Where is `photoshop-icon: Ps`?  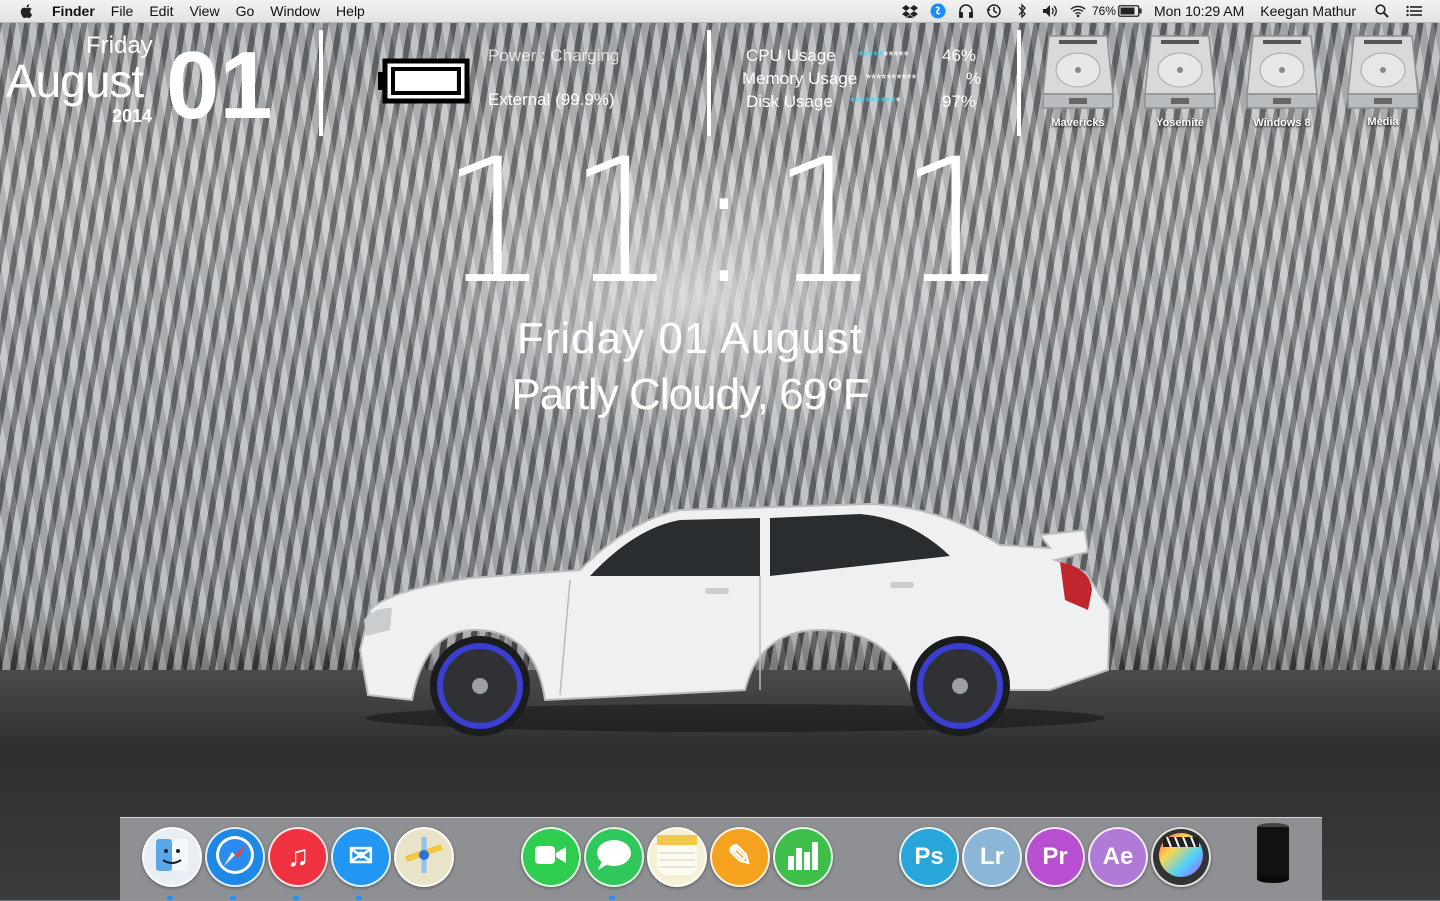 photoshop-icon: Ps is located at coordinates (929, 856).